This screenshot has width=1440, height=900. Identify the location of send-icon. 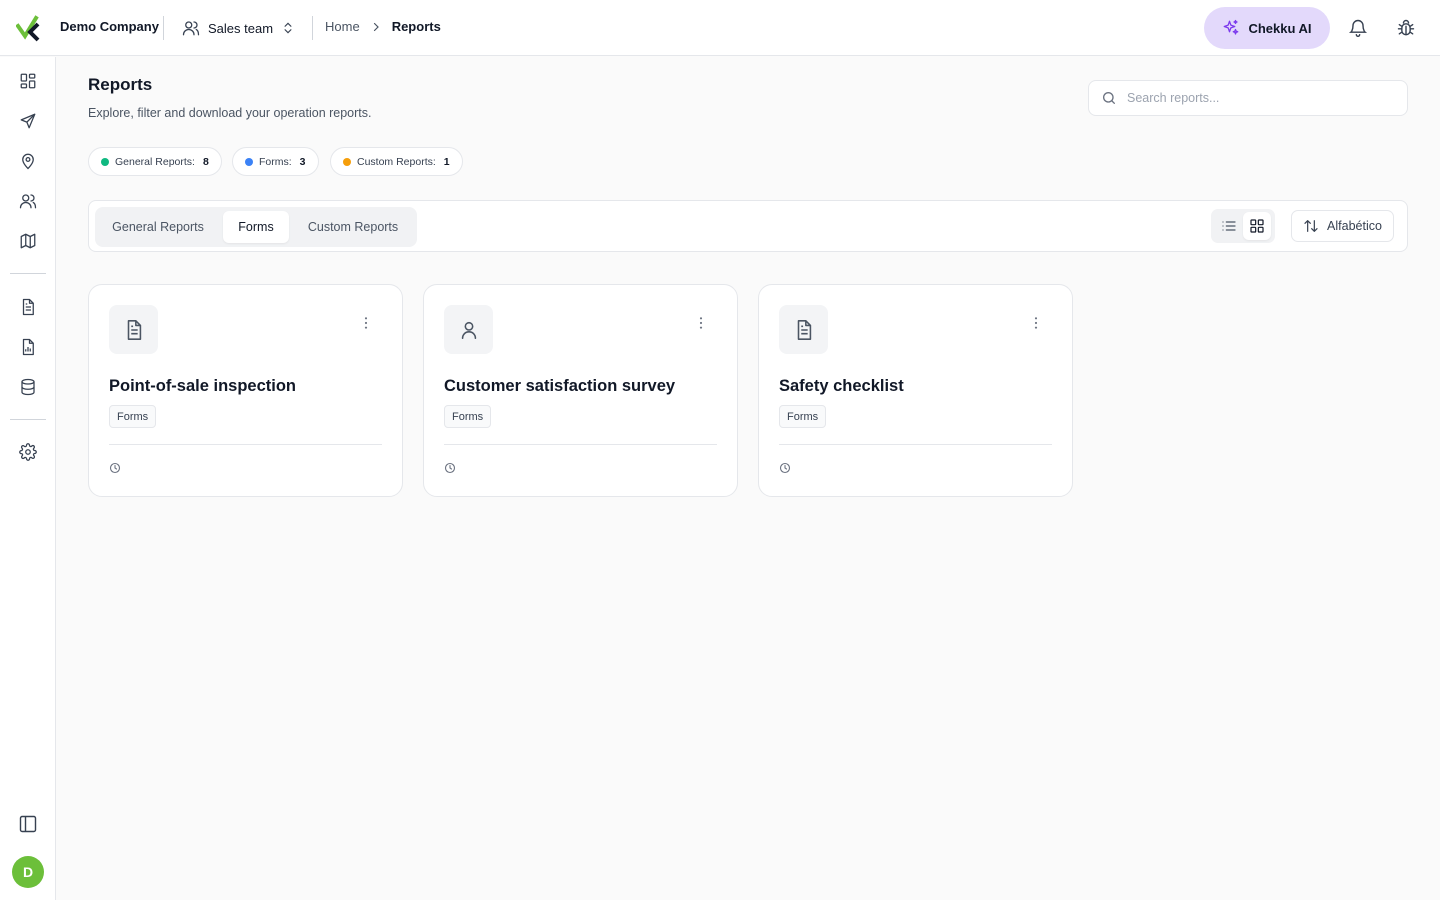
(28, 121).